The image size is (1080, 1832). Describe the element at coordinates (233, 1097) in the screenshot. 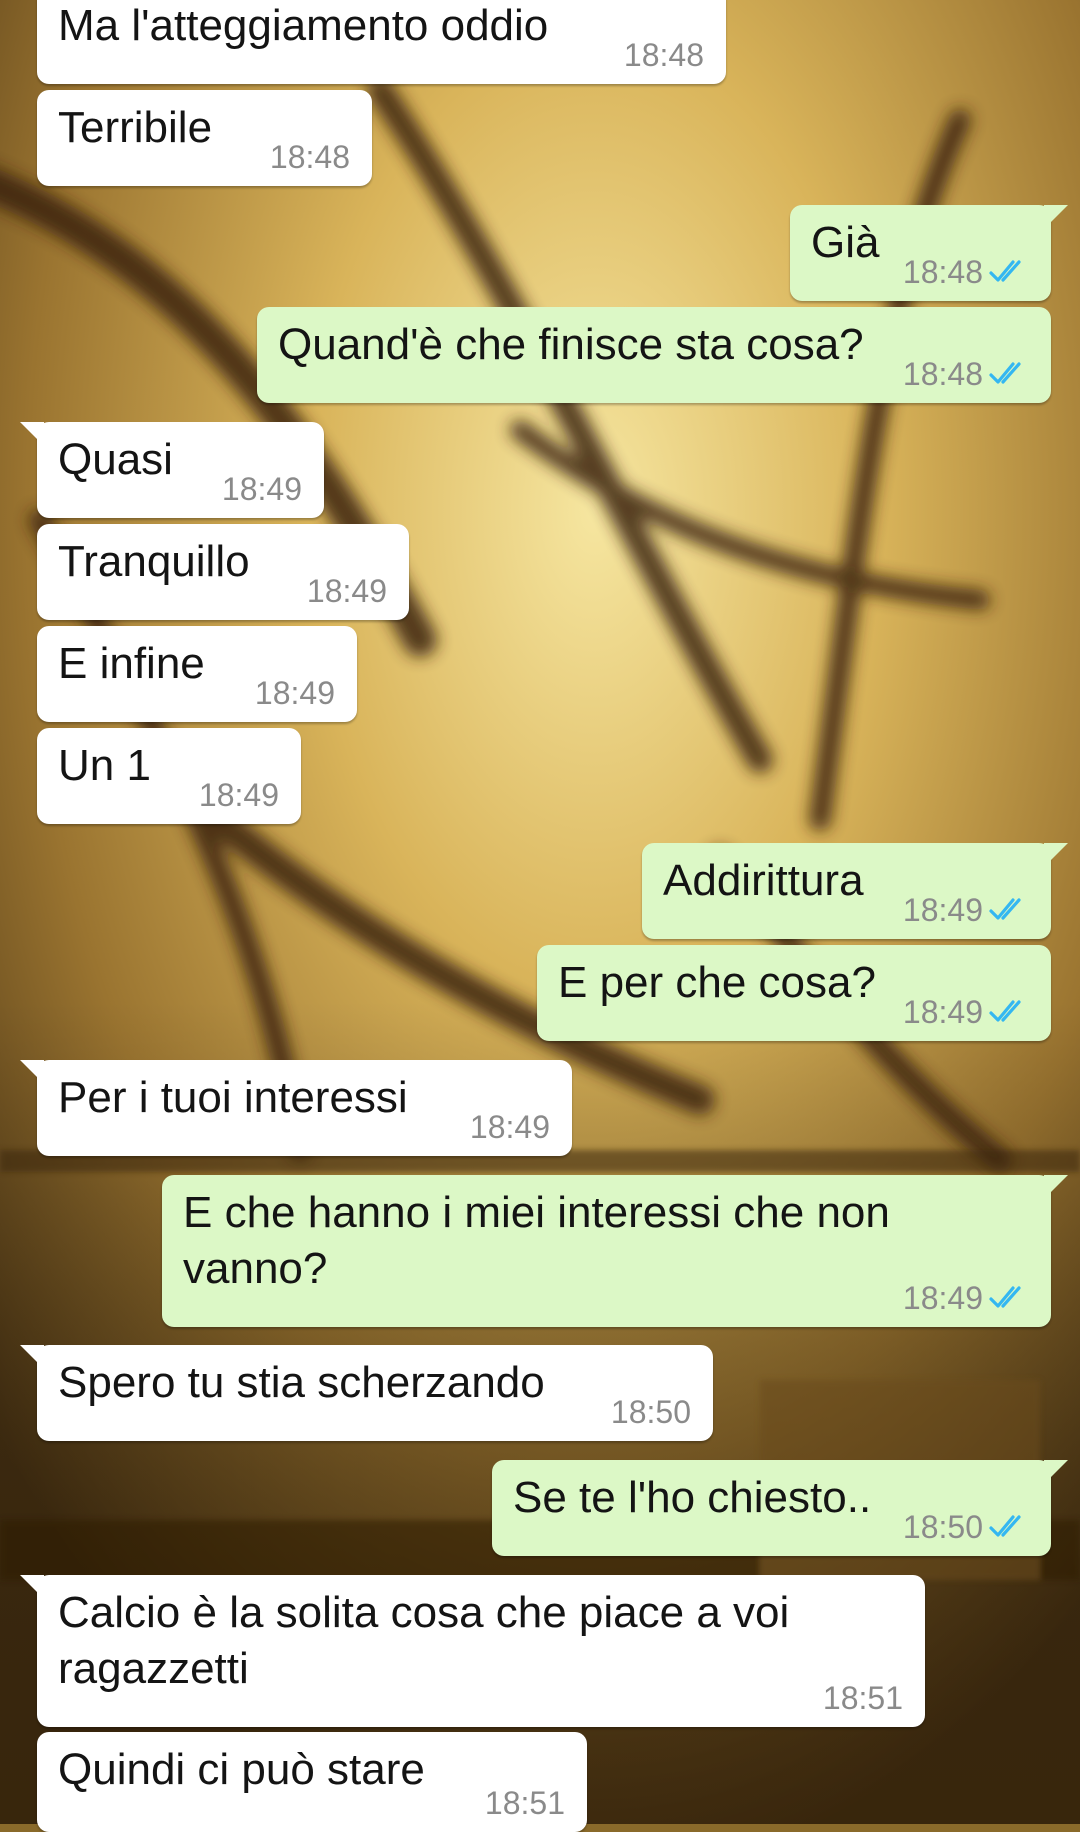

I see `message-text: Per i tuoi interessi` at that location.